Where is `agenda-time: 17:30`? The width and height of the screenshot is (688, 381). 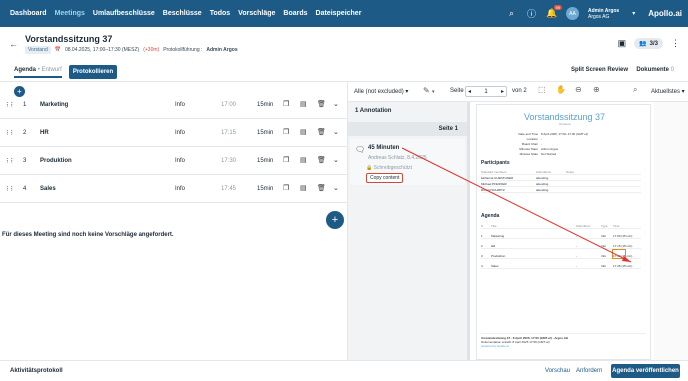 agenda-time: 17:30 is located at coordinates (229, 161).